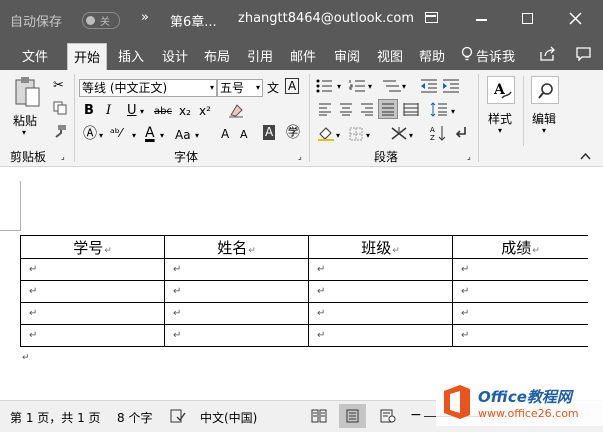  What do you see at coordinates (347, 55) in the screenshot?
I see `tab-review: 审阅` at bounding box center [347, 55].